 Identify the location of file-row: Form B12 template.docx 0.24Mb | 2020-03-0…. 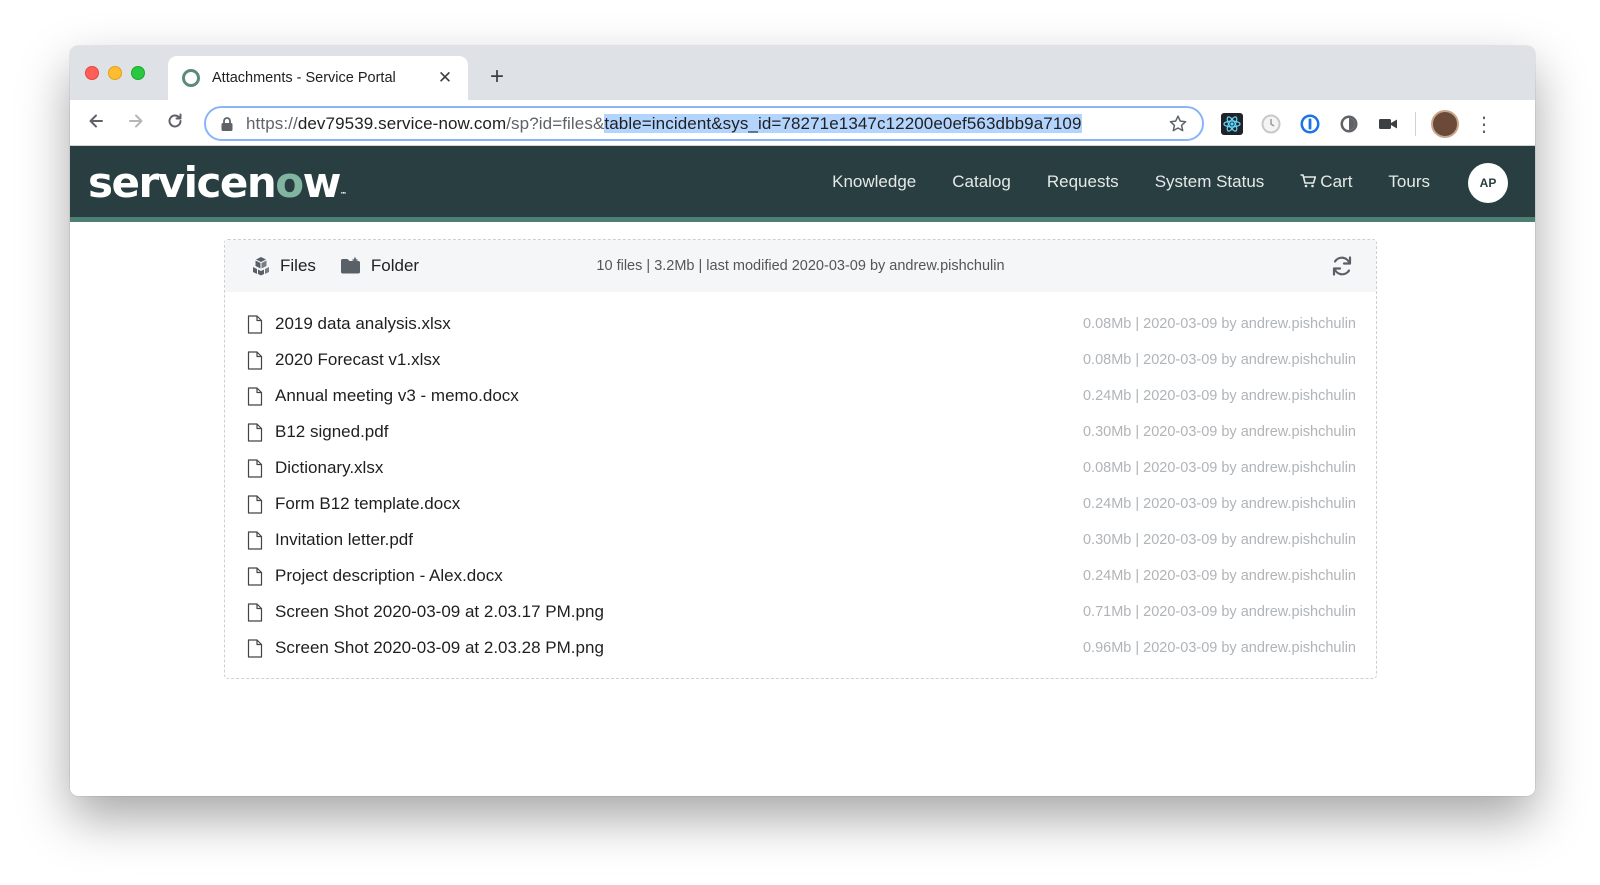
(801, 504).